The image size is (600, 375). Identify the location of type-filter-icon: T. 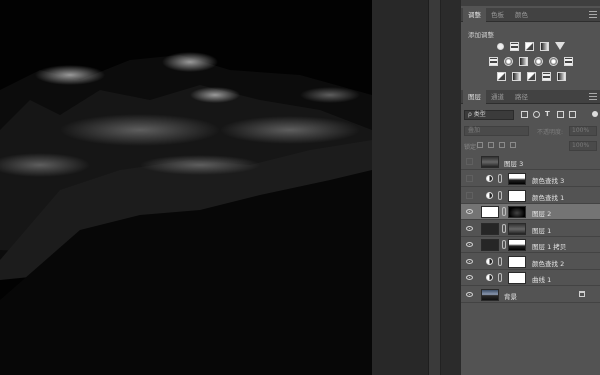
(548, 114).